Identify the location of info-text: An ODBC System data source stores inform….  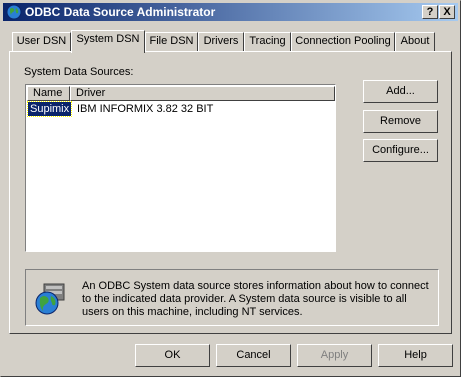
(255, 299).